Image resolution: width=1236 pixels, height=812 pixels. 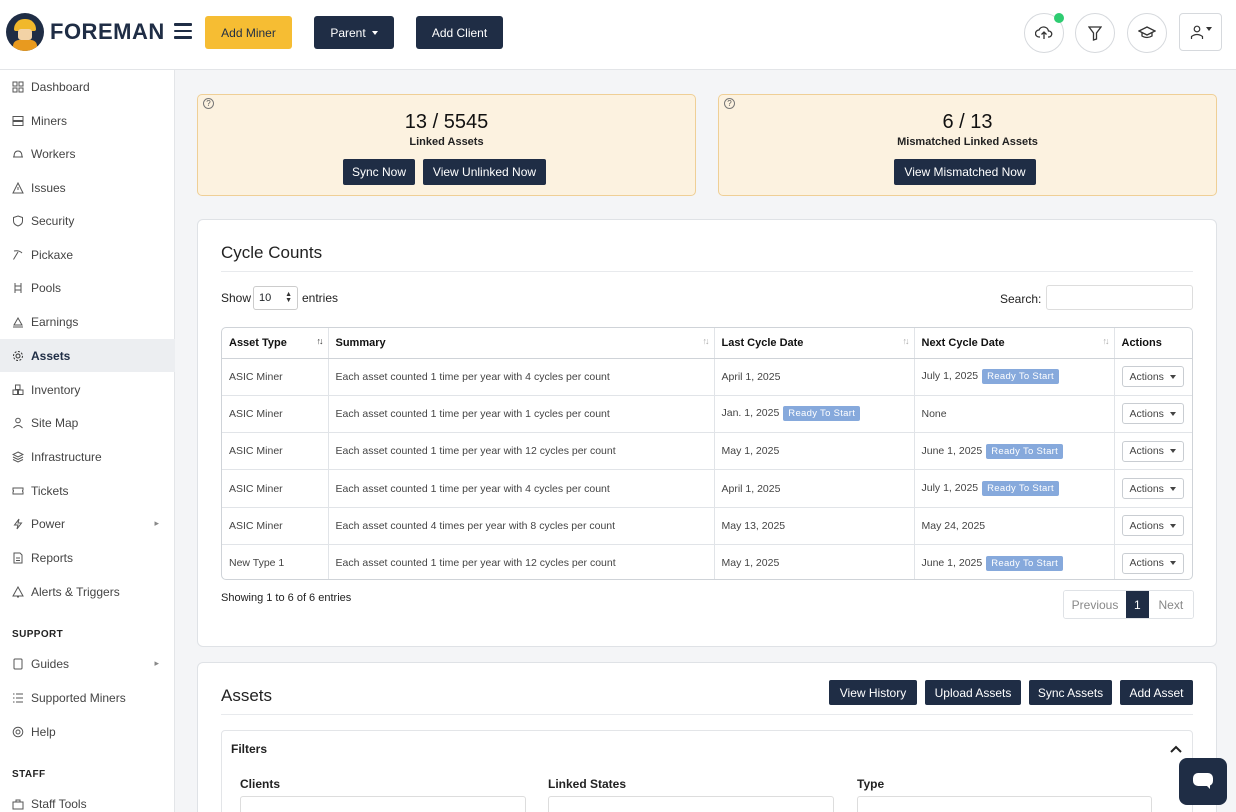 I want to click on sidebar-item-reports: Reports, so click(x=87, y=557).